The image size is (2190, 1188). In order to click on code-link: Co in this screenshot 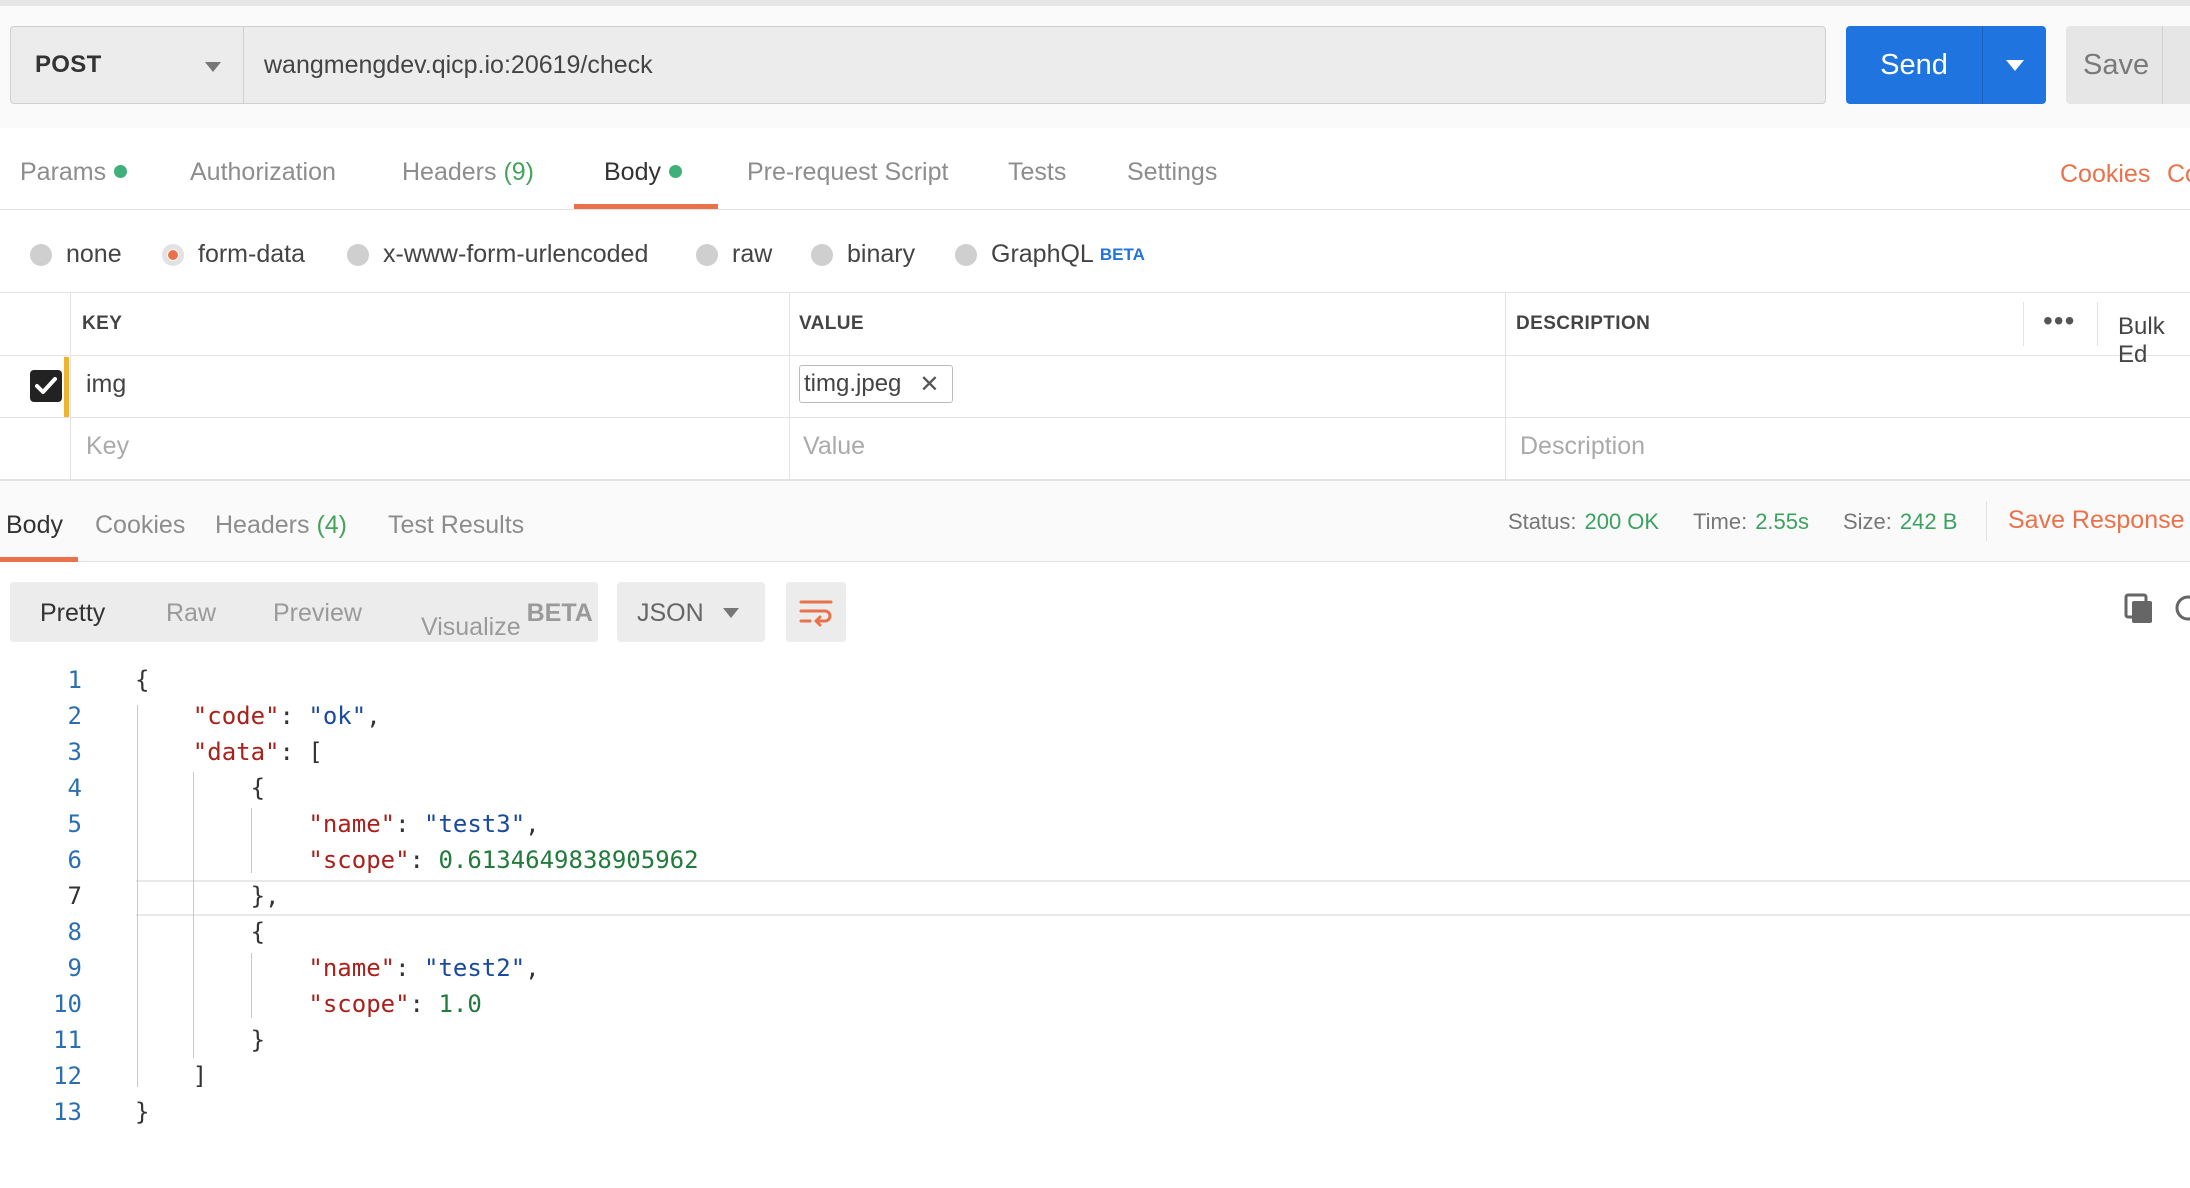, I will do `click(2178, 174)`.